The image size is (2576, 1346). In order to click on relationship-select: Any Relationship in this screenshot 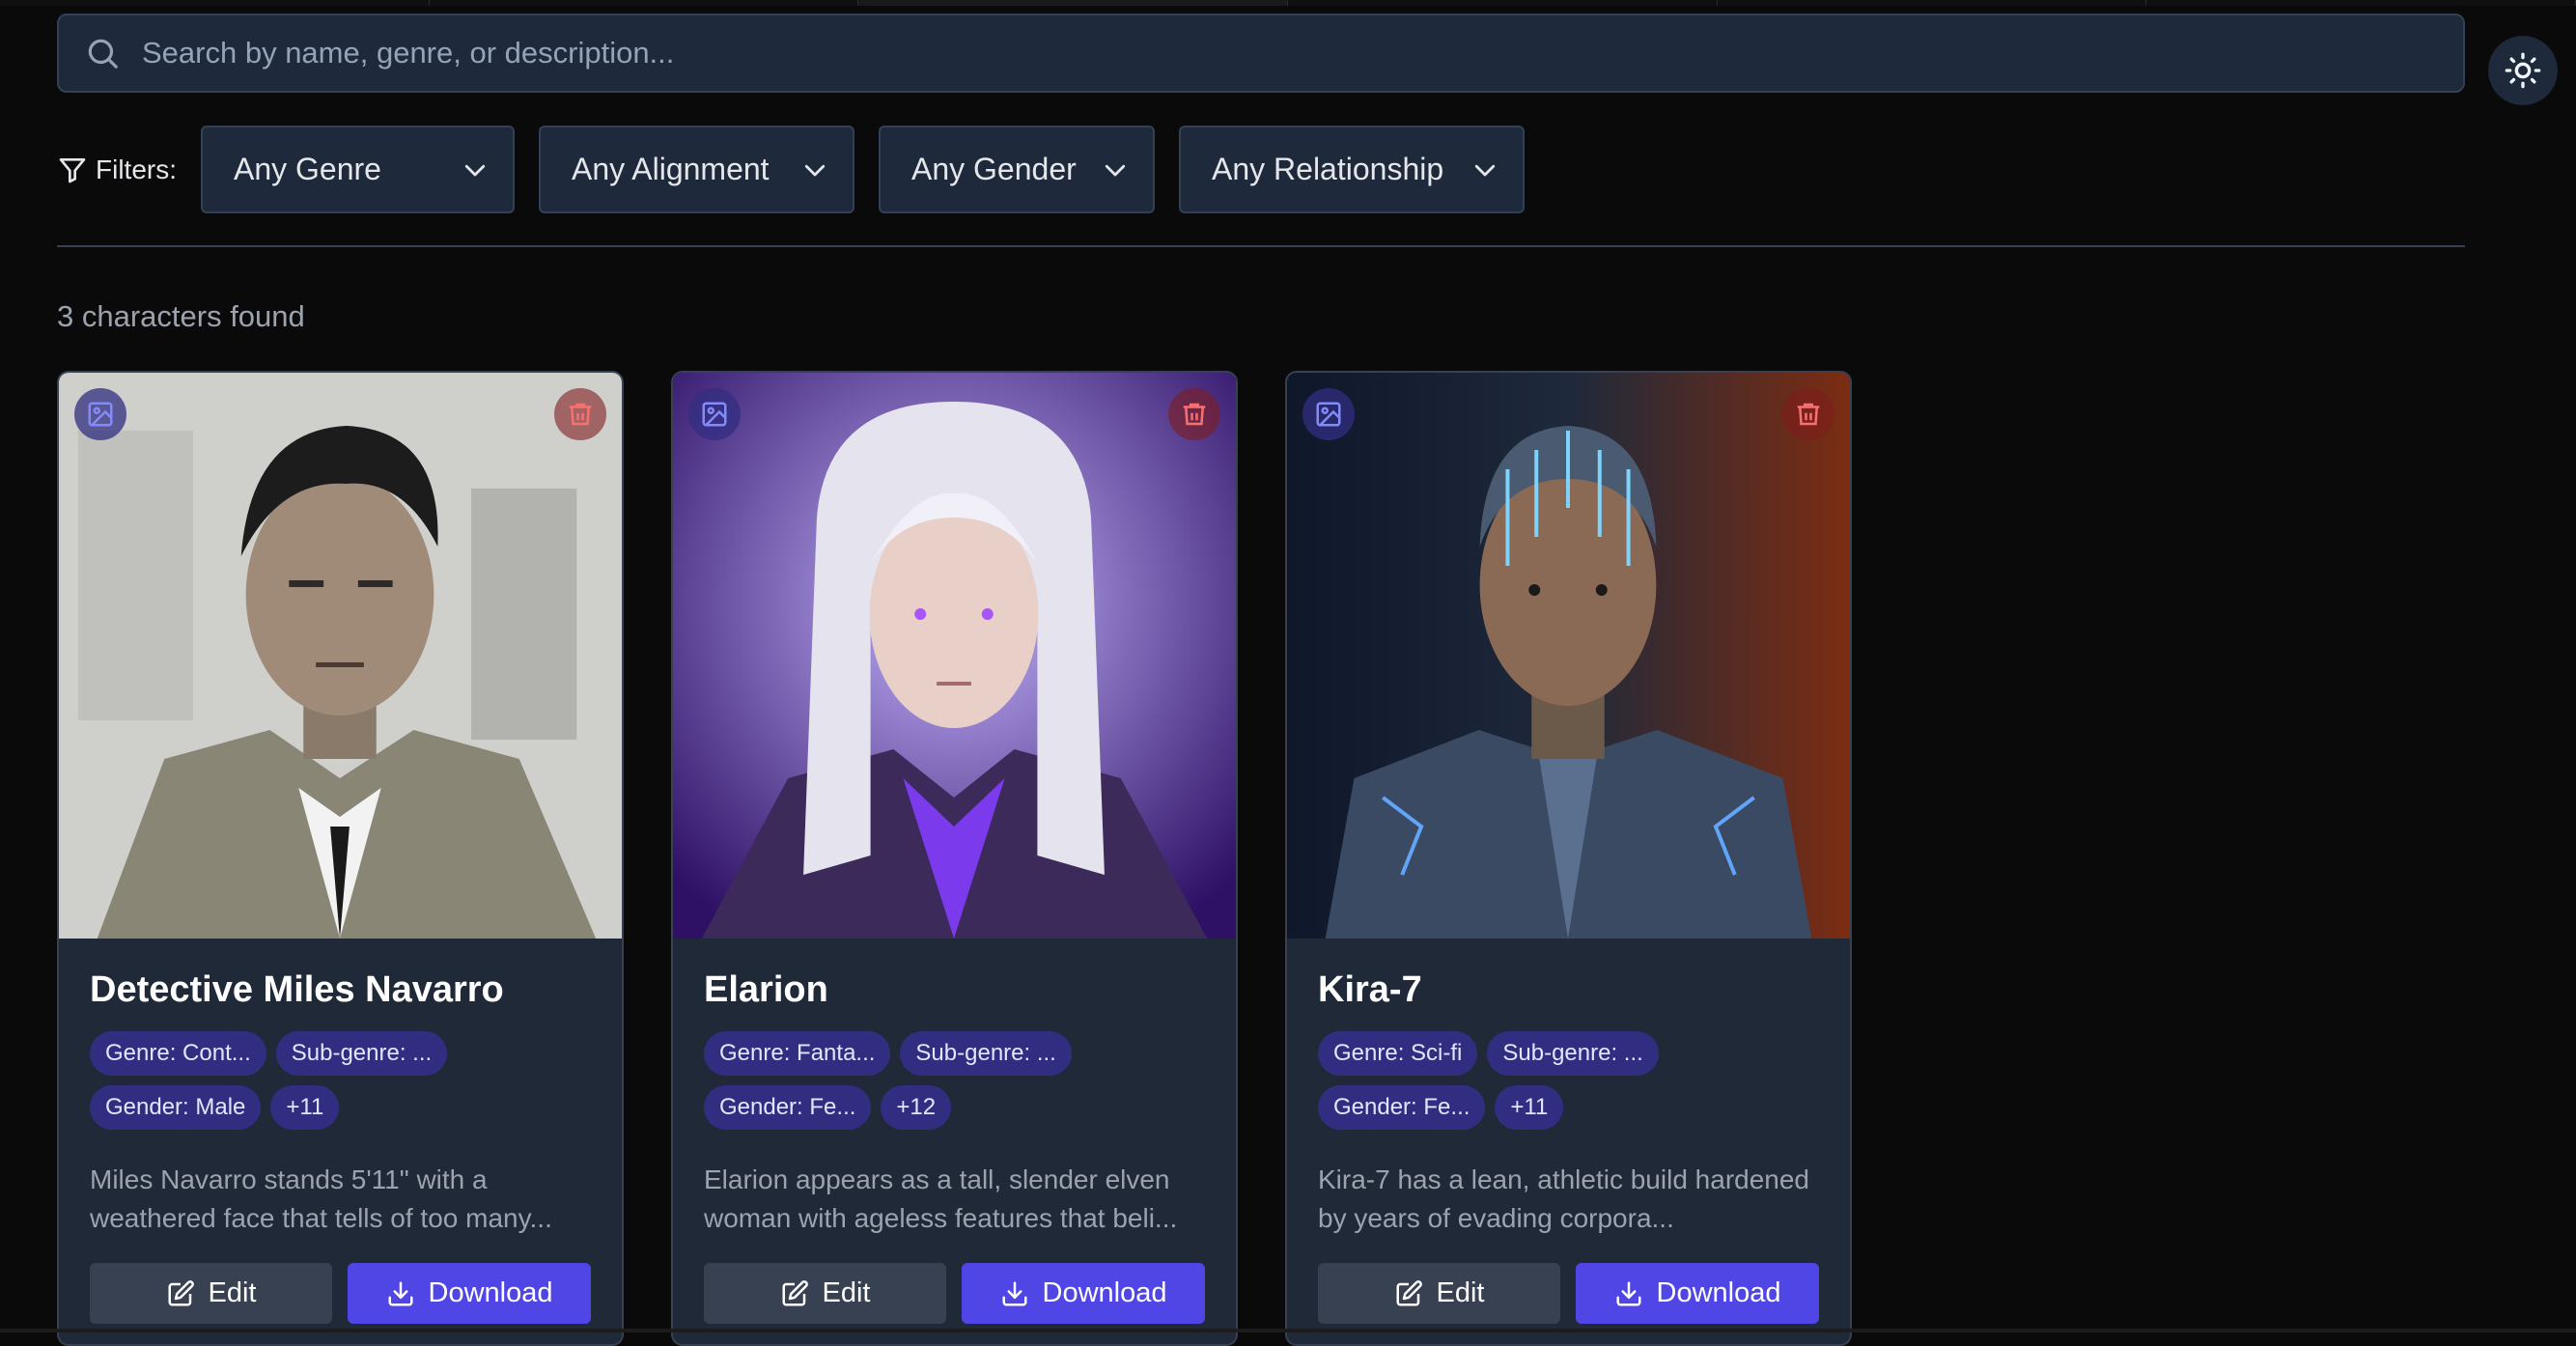, I will do `click(1352, 170)`.